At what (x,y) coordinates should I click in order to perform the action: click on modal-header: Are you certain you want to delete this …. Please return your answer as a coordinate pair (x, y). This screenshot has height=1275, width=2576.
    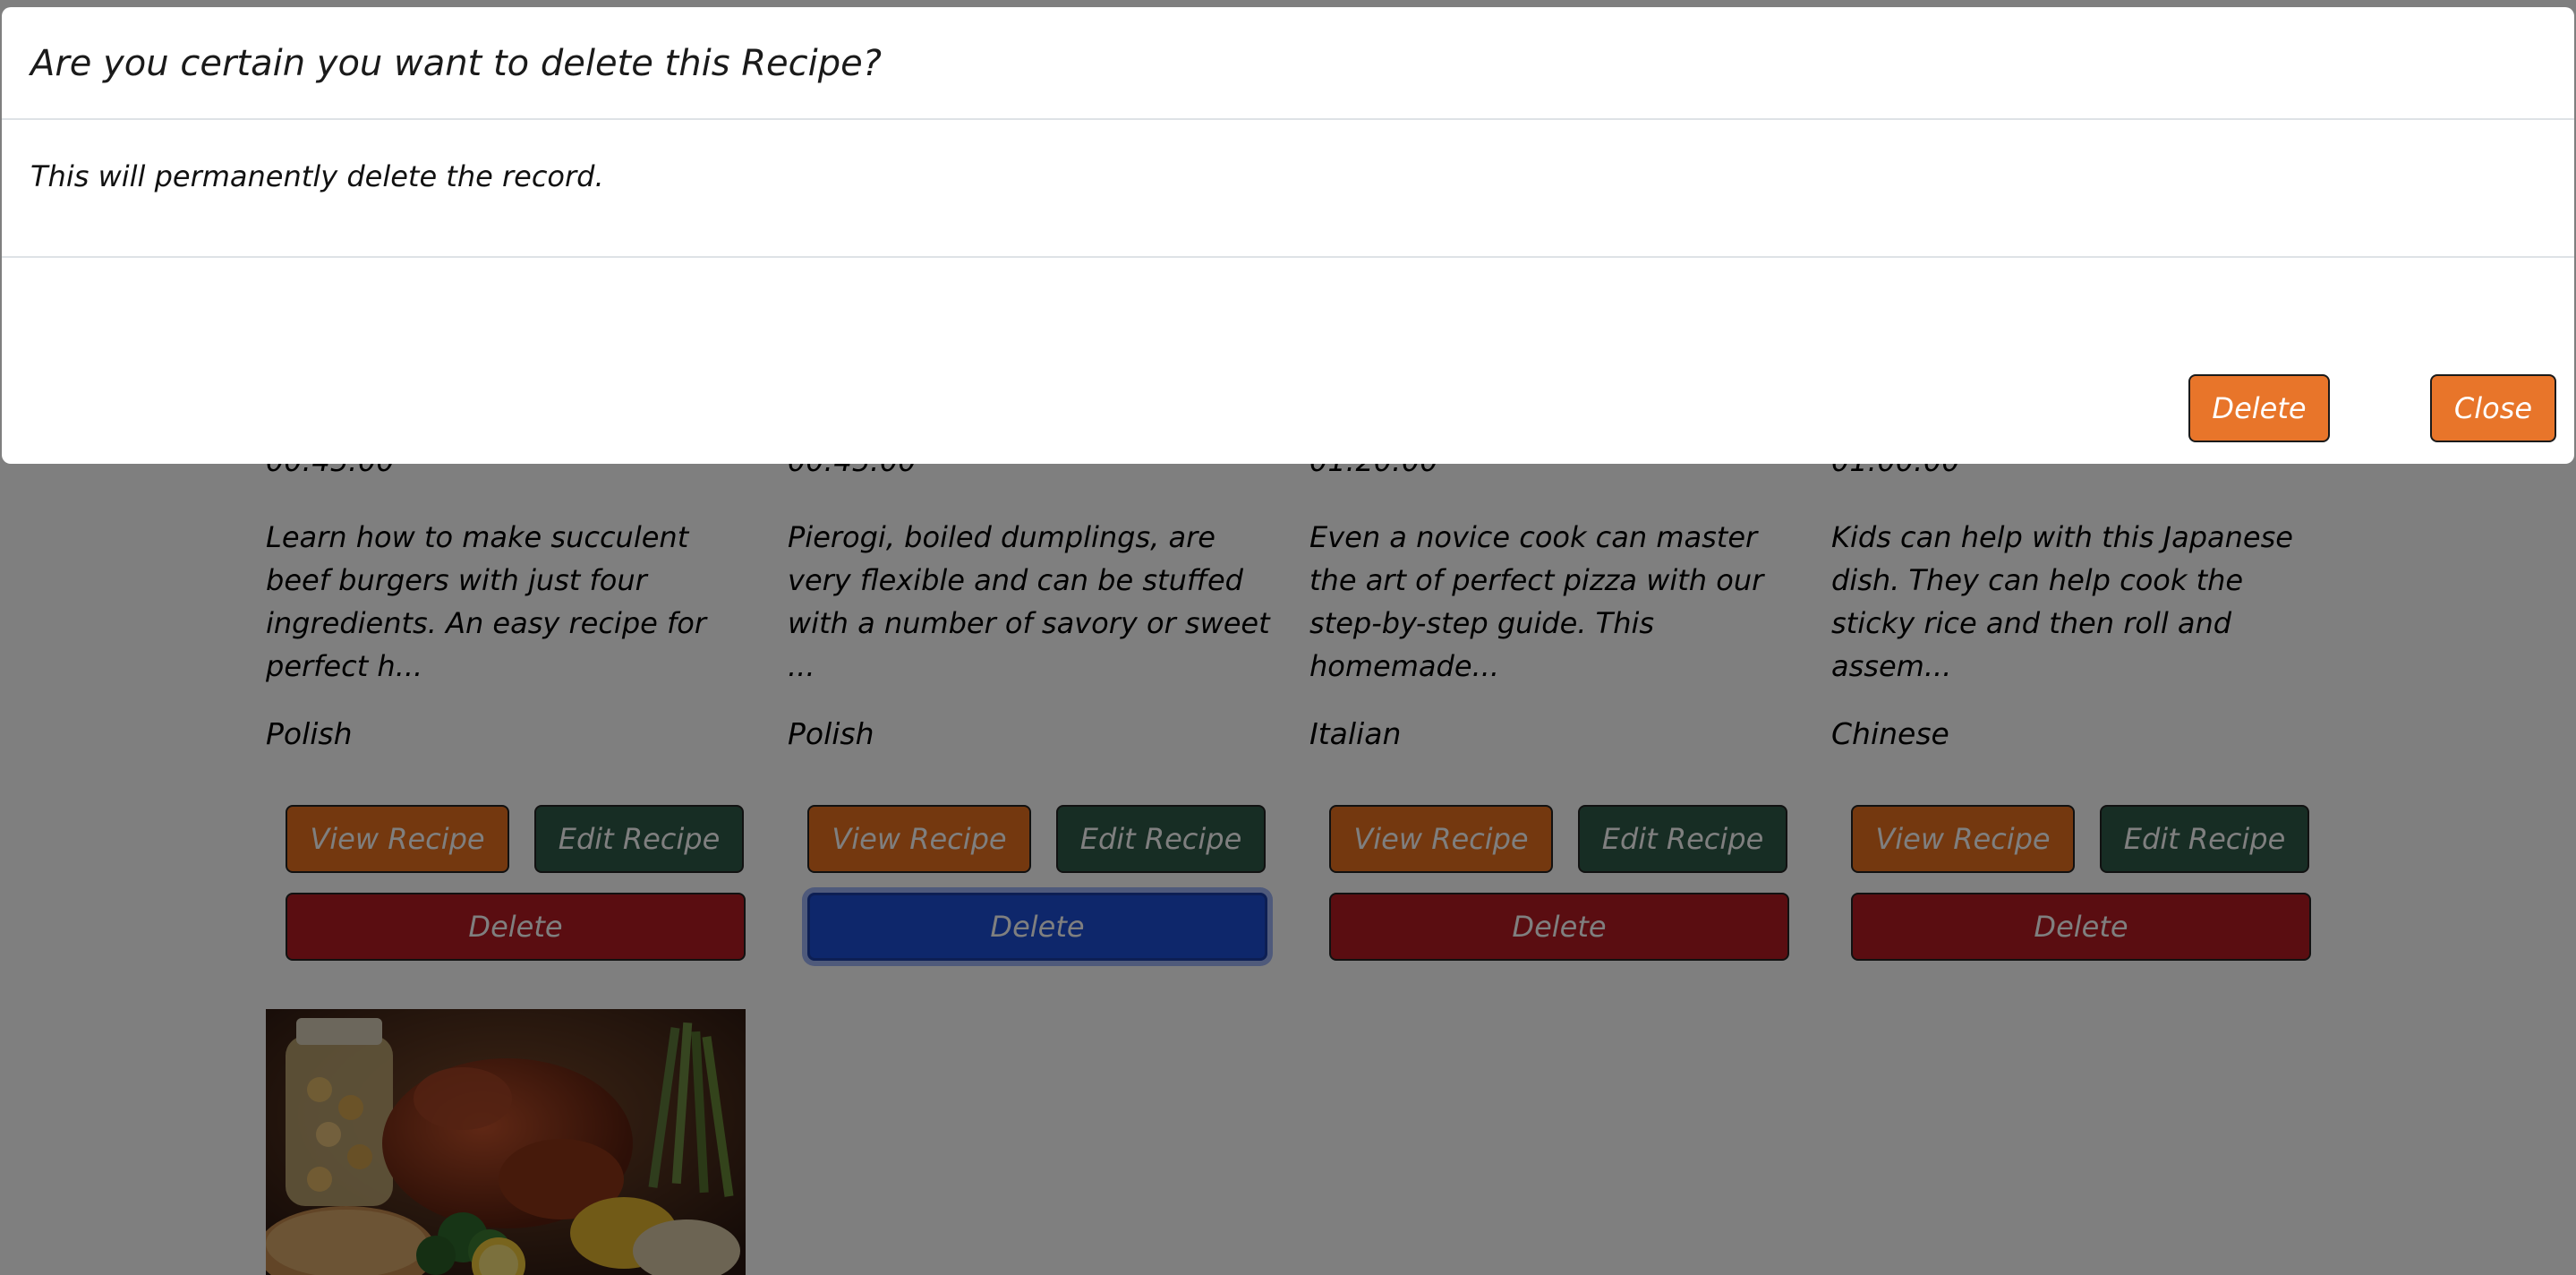
    Looking at the image, I should click on (1288, 63).